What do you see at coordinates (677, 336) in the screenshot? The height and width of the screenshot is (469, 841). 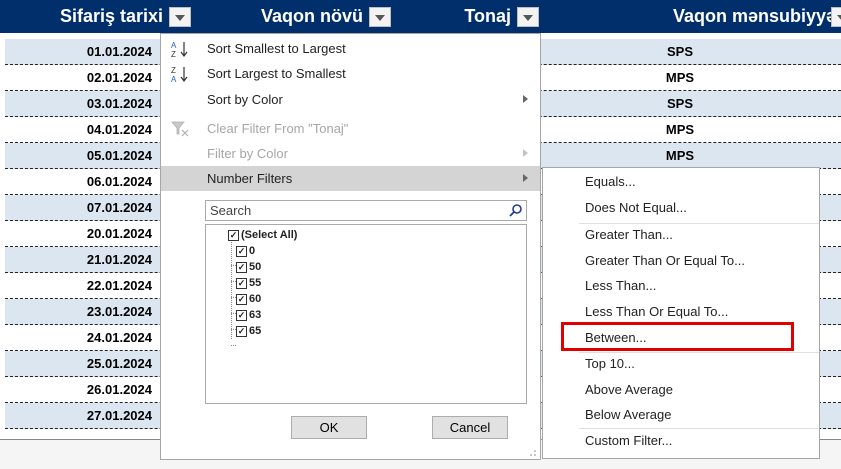 I see `between-highlight-box` at bounding box center [677, 336].